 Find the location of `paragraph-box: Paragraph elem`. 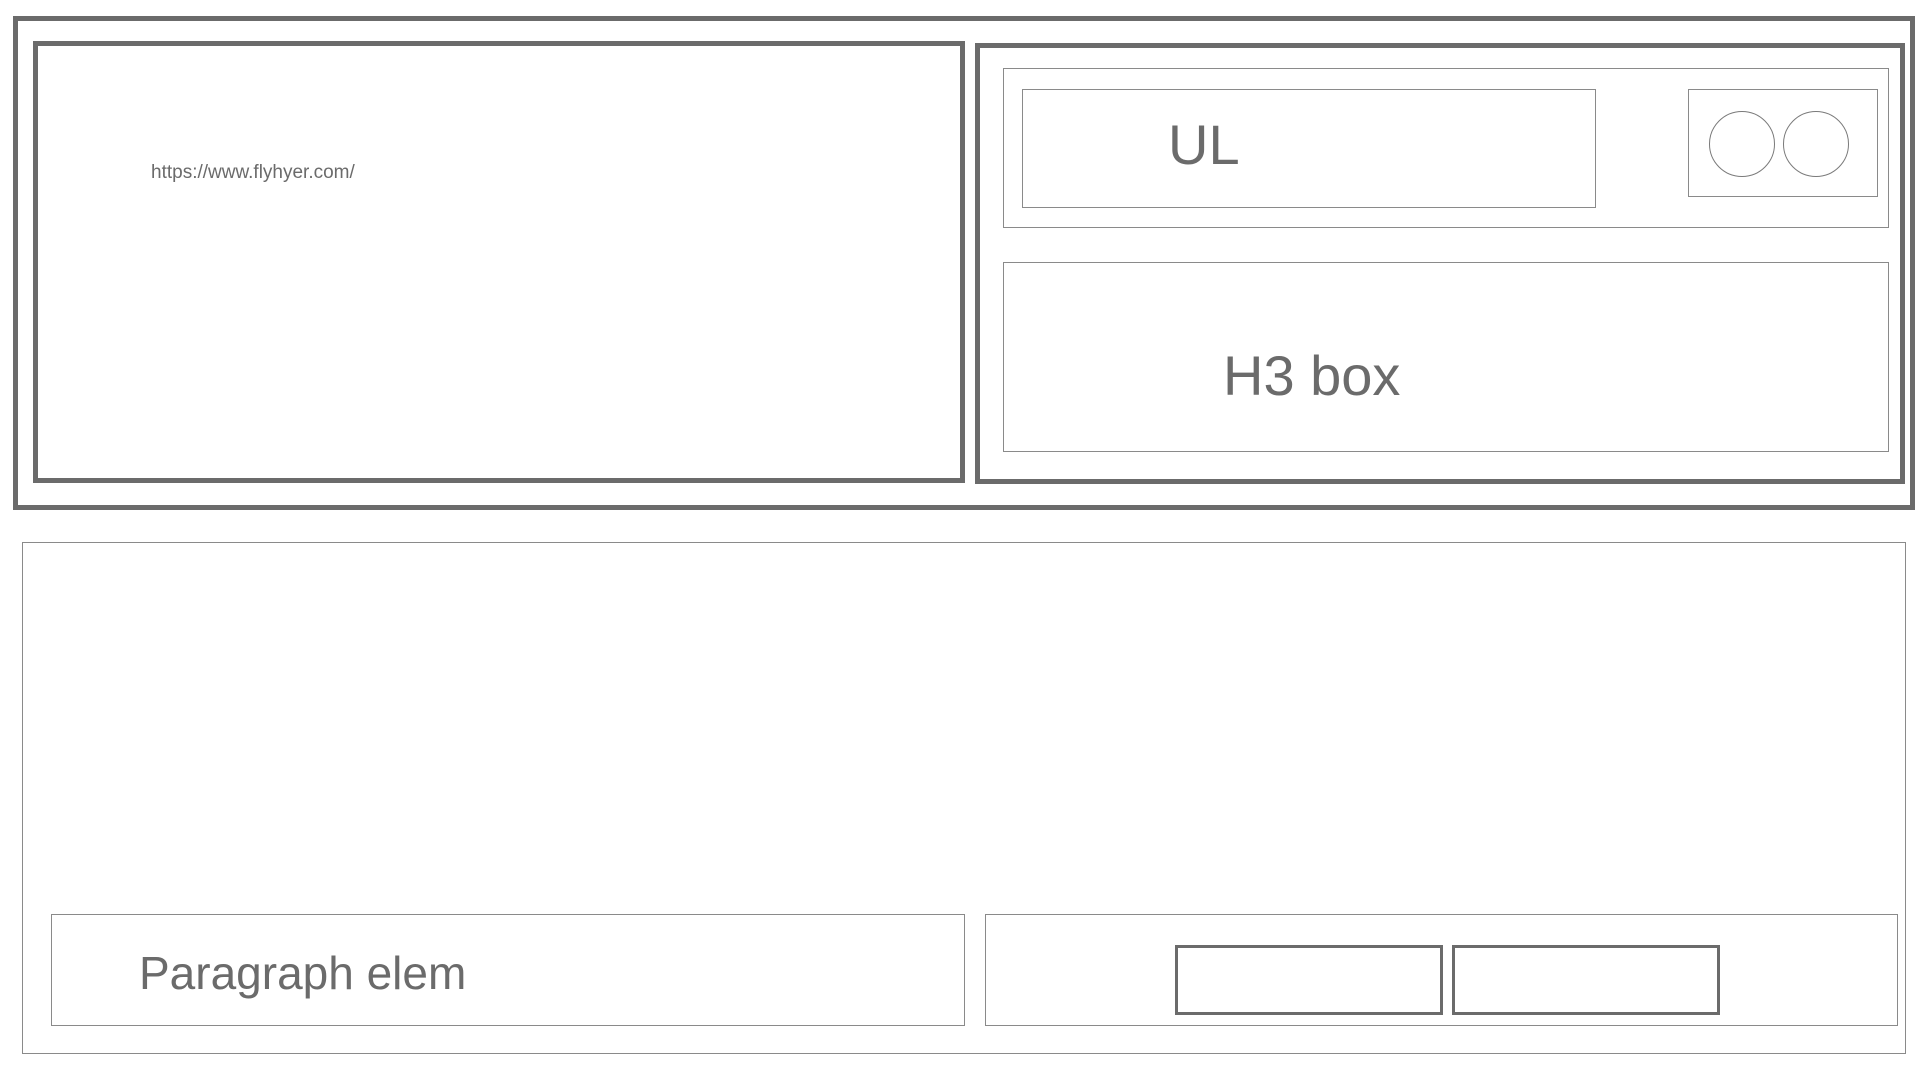

paragraph-box: Paragraph elem is located at coordinates (508, 970).